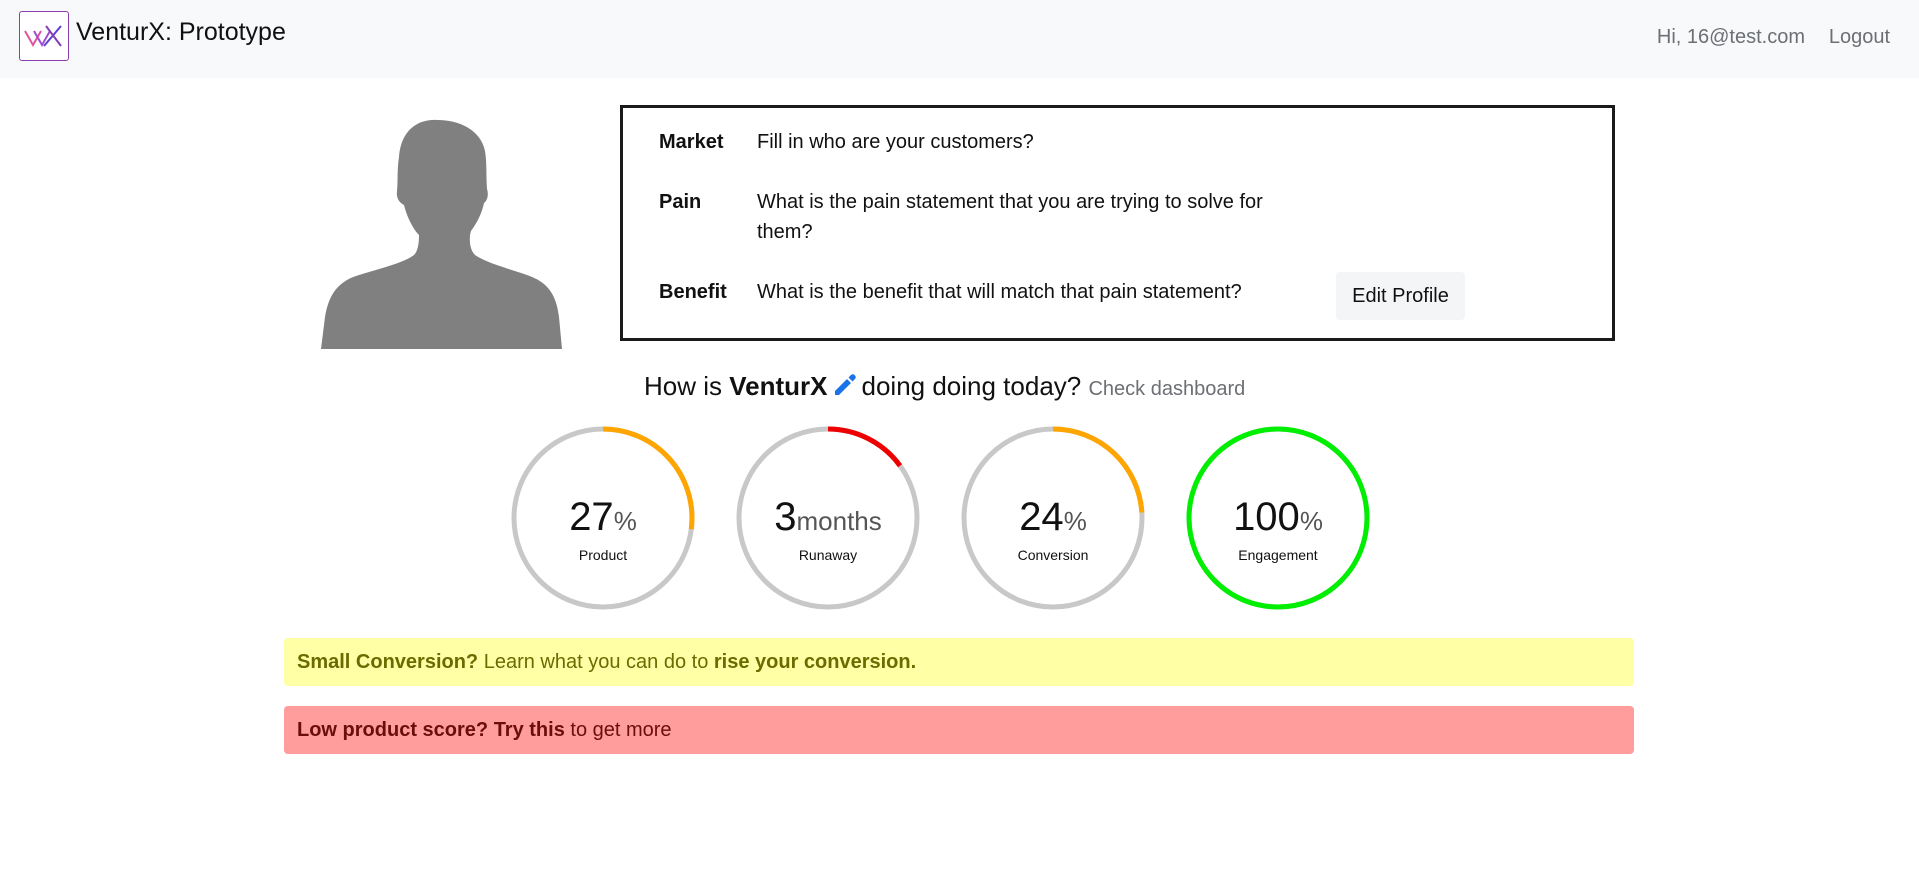  What do you see at coordinates (529, 730) in the screenshot?
I see `try-this-link: Try this` at bounding box center [529, 730].